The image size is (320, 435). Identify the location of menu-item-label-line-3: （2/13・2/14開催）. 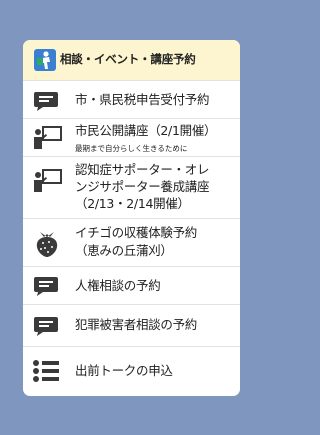
(132, 203).